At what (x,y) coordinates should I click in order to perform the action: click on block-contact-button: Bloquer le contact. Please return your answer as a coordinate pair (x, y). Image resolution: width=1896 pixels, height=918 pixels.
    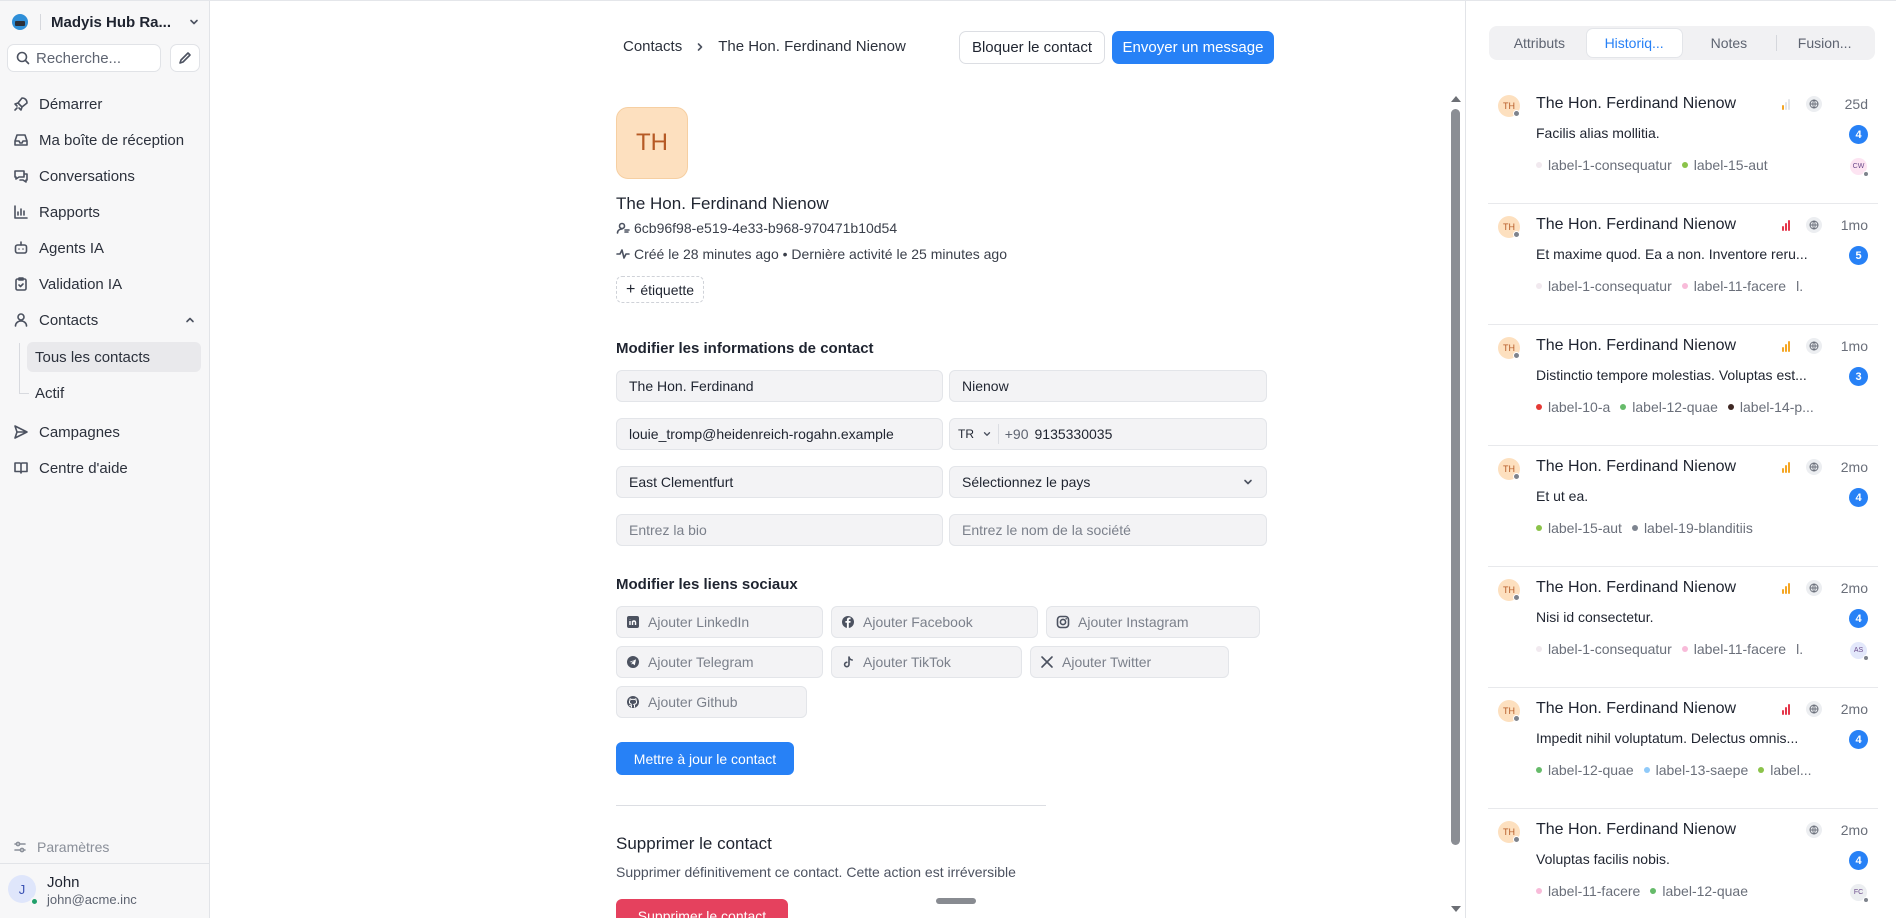
    Looking at the image, I should click on (1032, 47).